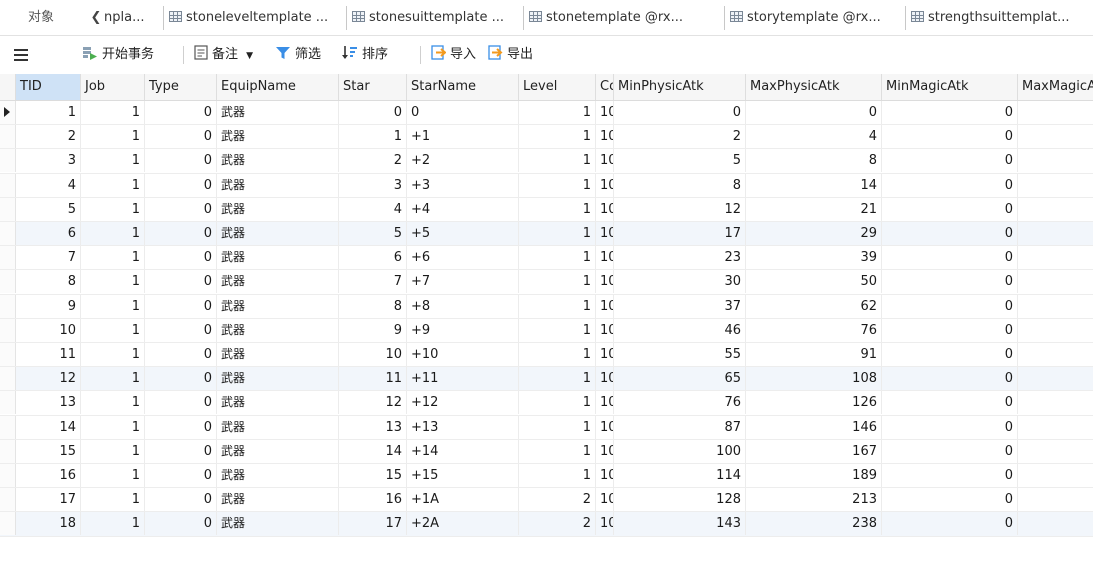 The width and height of the screenshot is (1093, 577). I want to click on cell-tid: 10, so click(48, 330).